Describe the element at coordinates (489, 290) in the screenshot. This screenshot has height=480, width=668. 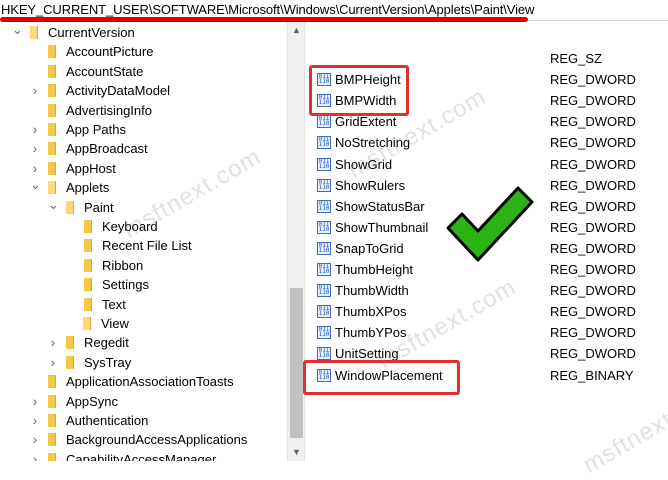
I see `value-row: 011 110 ThumbWidth REG_DWORD` at that location.